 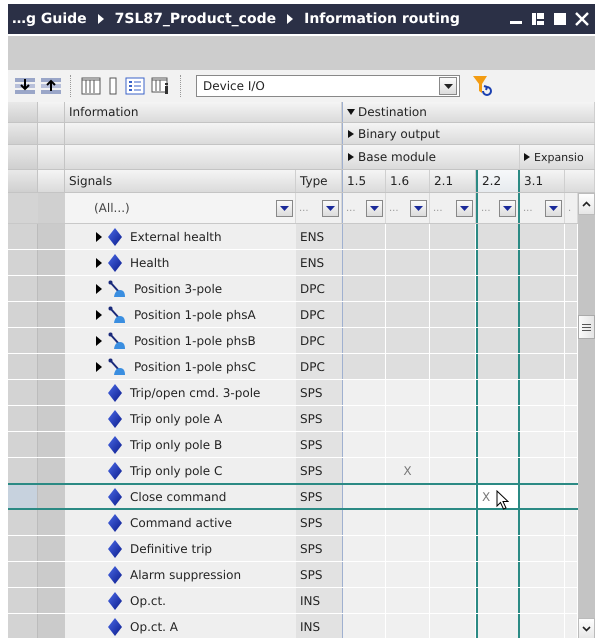 What do you see at coordinates (293, 341) in the screenshot?
I see `table-row: Position 1-pole phsB DPC` at bounding box center [293, 341].